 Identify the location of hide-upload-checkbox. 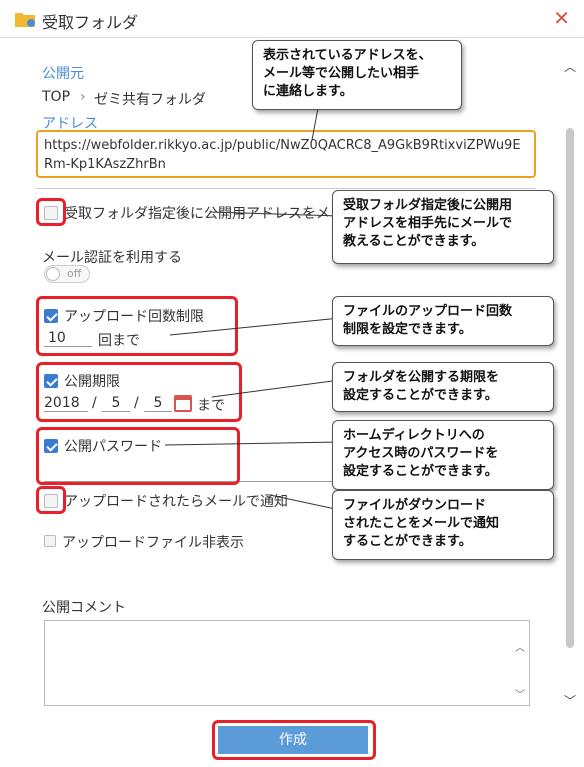
(50, 541).